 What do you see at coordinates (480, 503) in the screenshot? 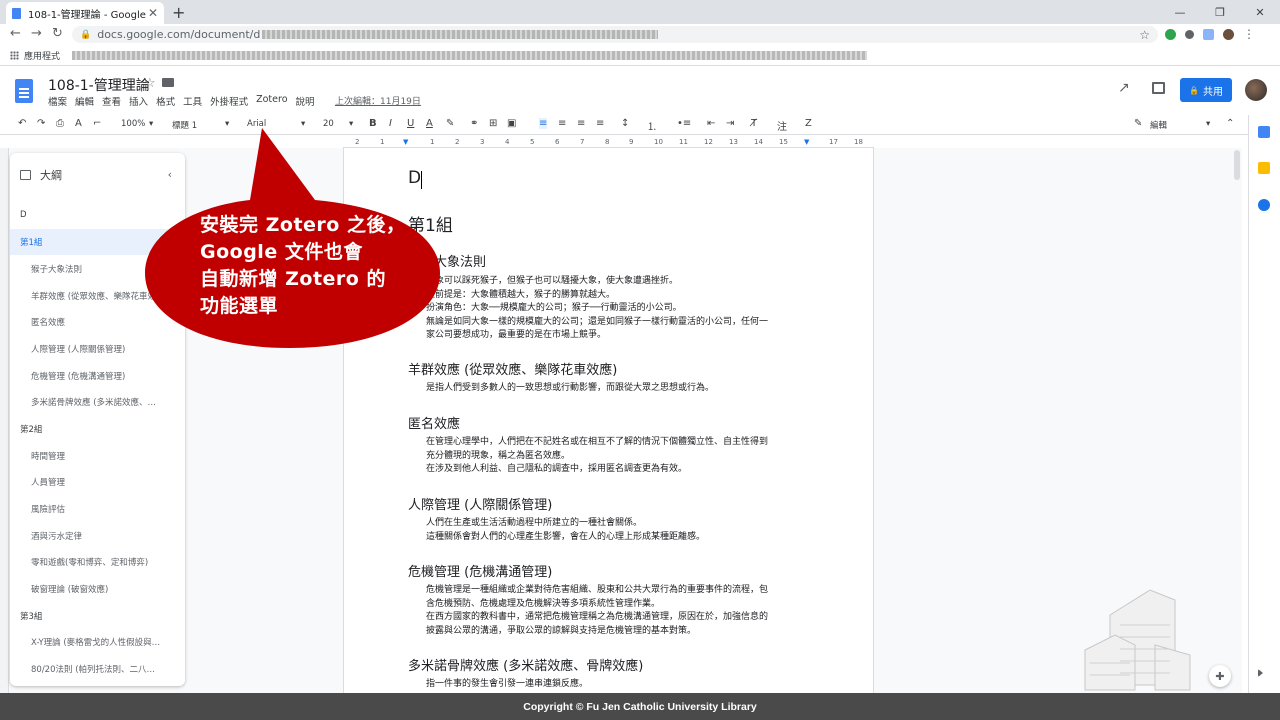
I see `heading-people: 人際管理 (人際關係管理)` at bounding box center [480, 503].